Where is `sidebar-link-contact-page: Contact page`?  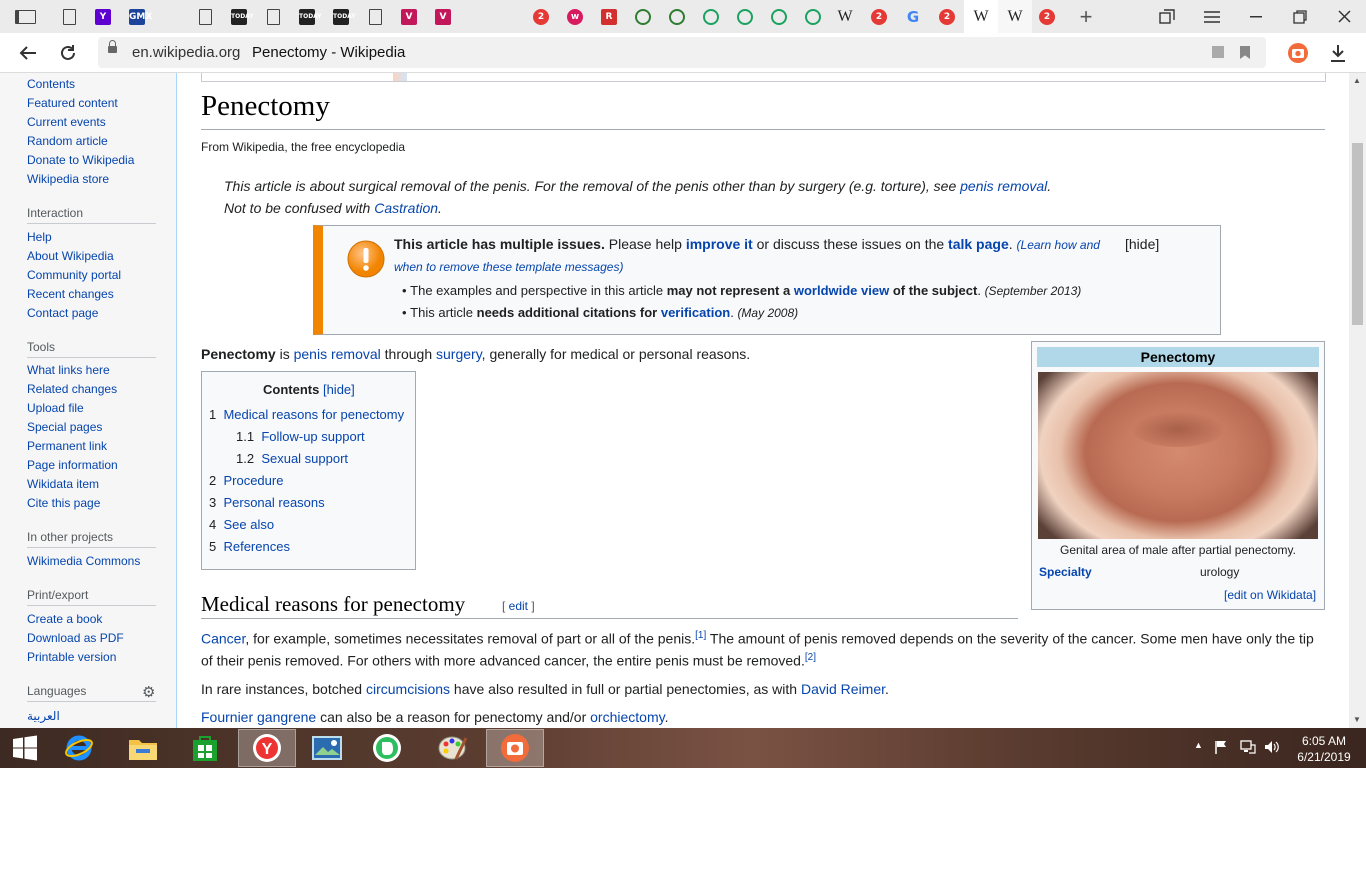
sidebar-link-contact-page: Contact page is located at coordinates (62, 313).